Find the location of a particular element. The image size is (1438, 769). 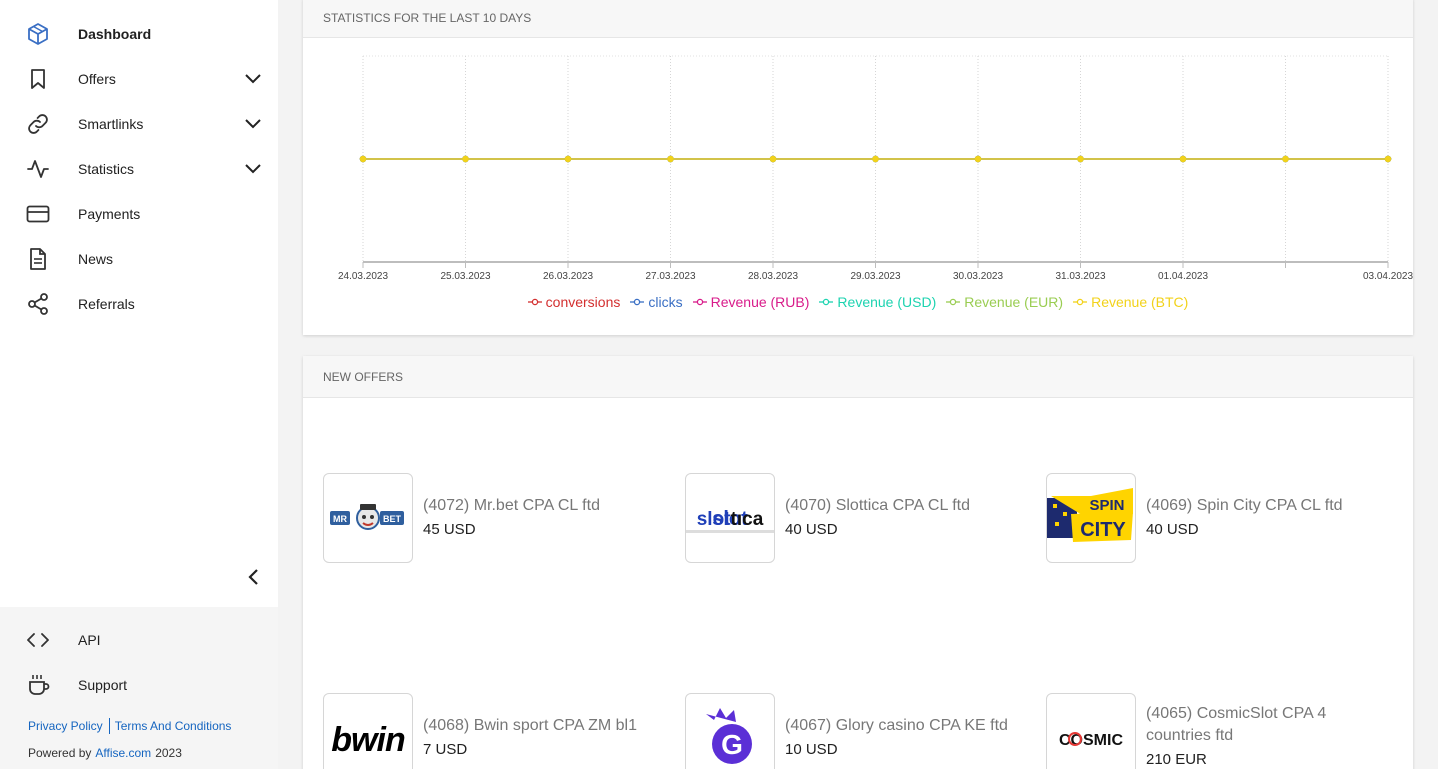

legend-item: clicks is located at coordinates (656, 302).